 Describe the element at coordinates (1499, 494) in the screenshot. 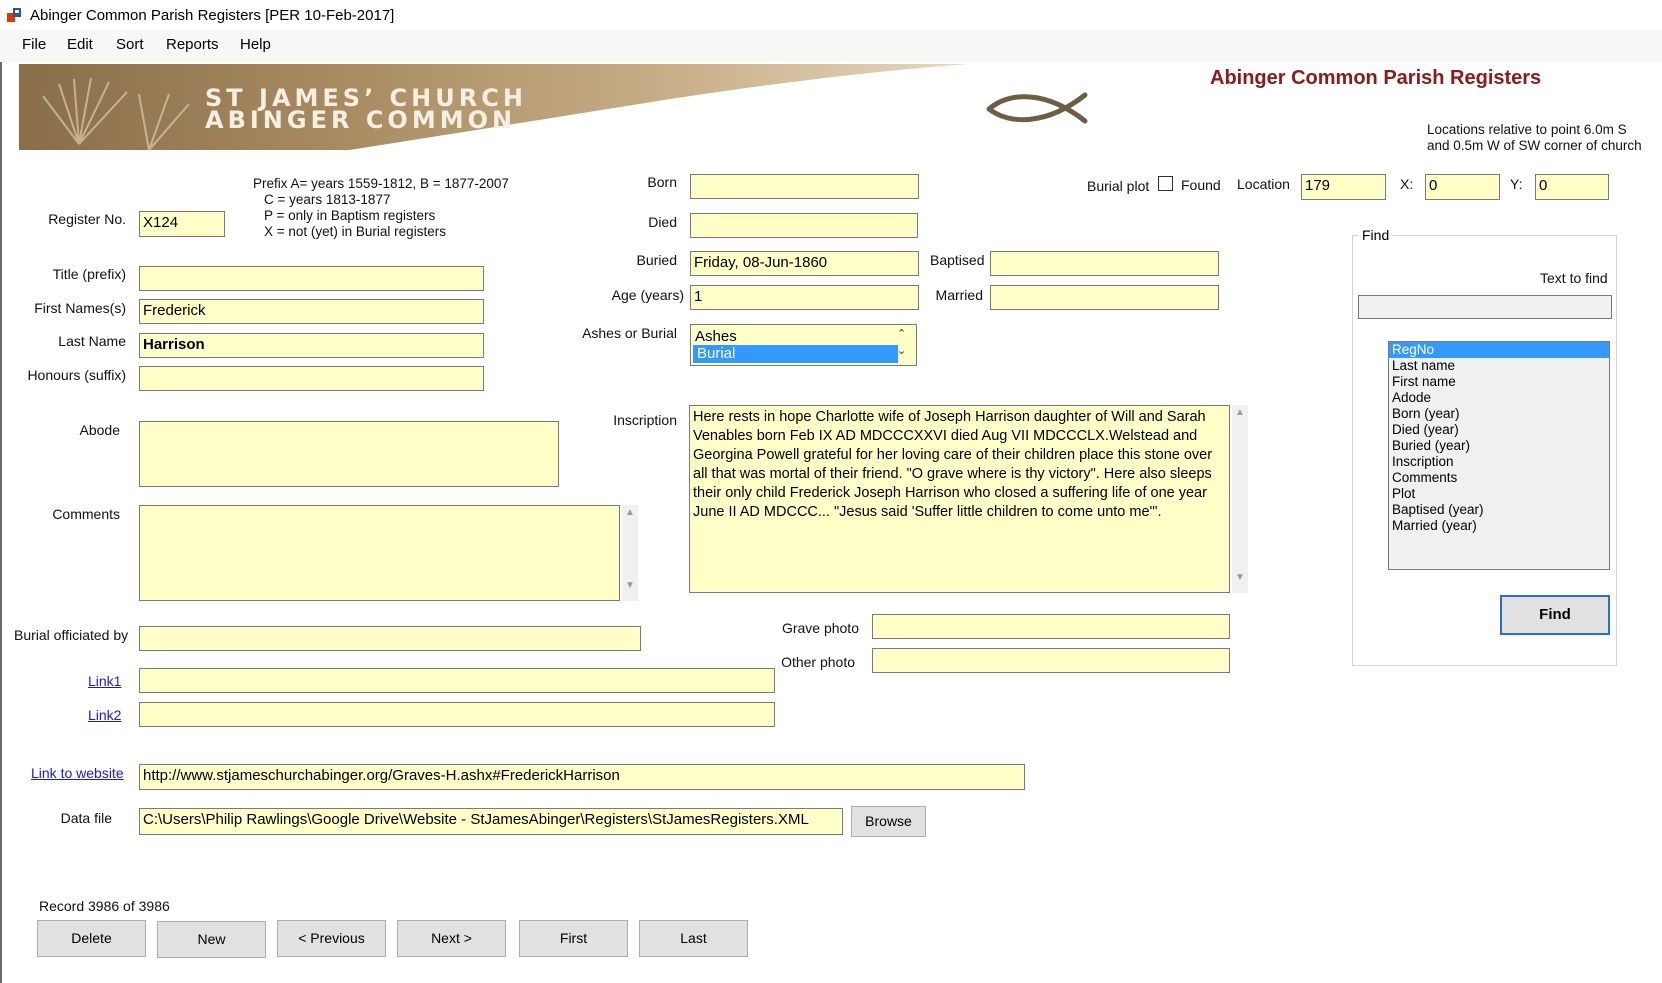

I see `find-field-item: Plot` at that location.